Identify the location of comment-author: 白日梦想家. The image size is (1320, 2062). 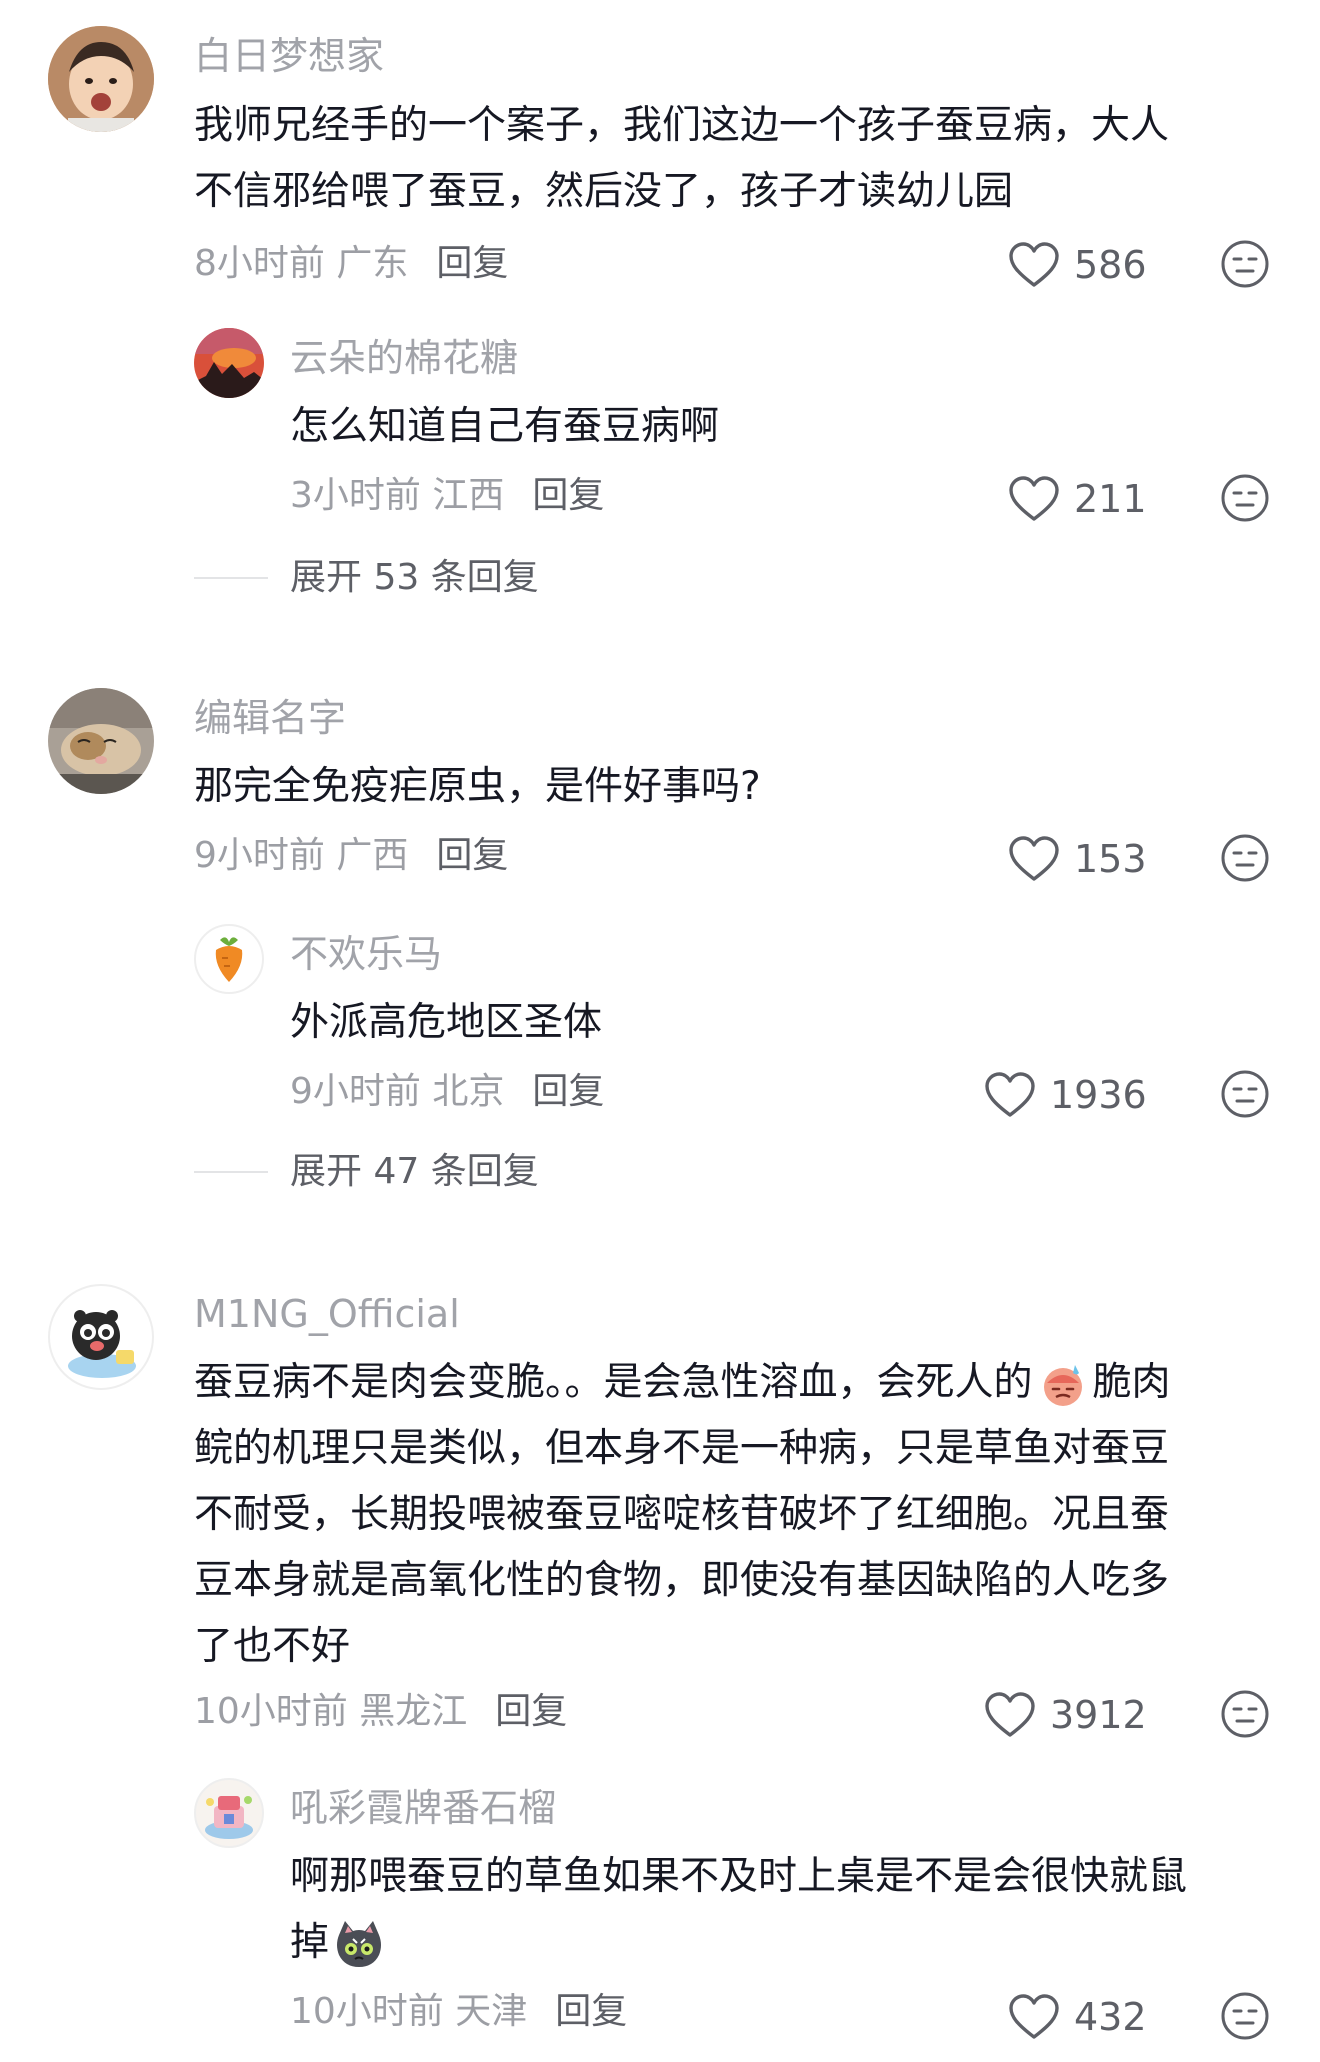
(289, 56).